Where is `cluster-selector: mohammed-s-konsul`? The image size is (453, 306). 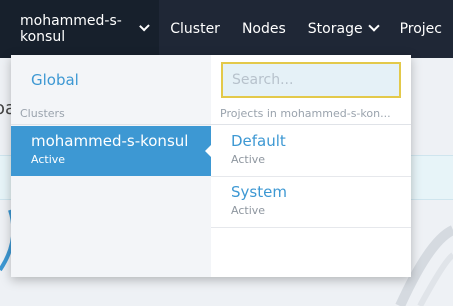
cluster-selector: mohammed-s-konsul is located at coordinates (80, 29).